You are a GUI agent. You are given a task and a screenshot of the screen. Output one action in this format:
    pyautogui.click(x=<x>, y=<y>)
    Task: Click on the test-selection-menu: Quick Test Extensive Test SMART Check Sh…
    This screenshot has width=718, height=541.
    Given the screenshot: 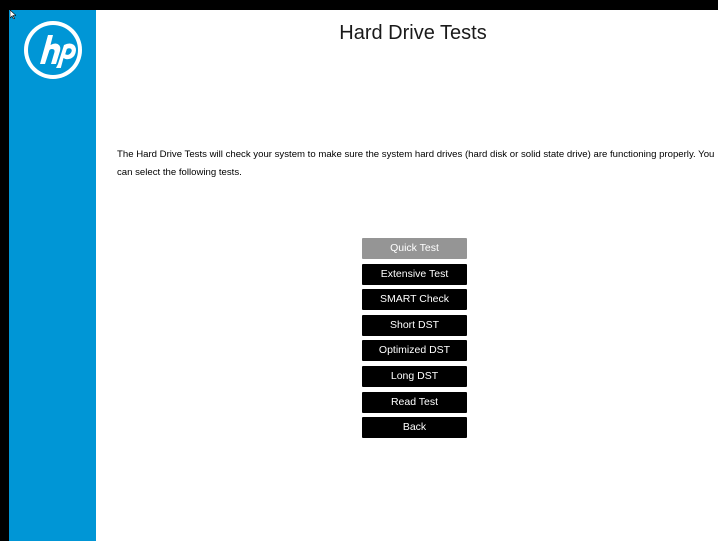 What is the action you would take?
    pyautogui.click(x=414, y=340)
    